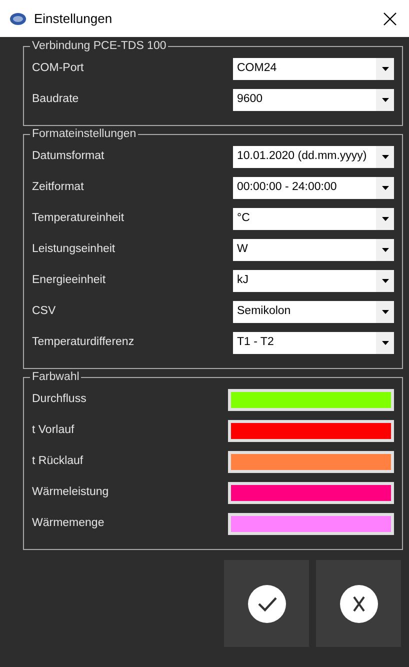  Describe the element at coordinates (44, 311) in the screenshot. I see `field-label: CSV` at that location.